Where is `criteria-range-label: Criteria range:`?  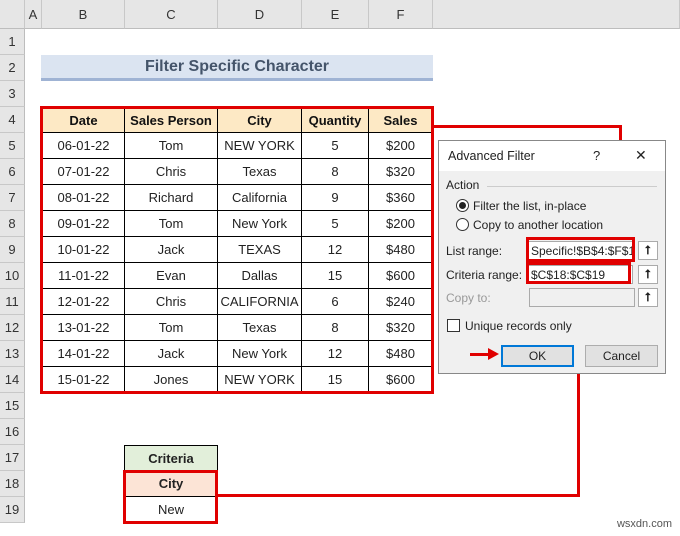 criteria-range-label: Criteria range: is located at coordinates (484, 275).